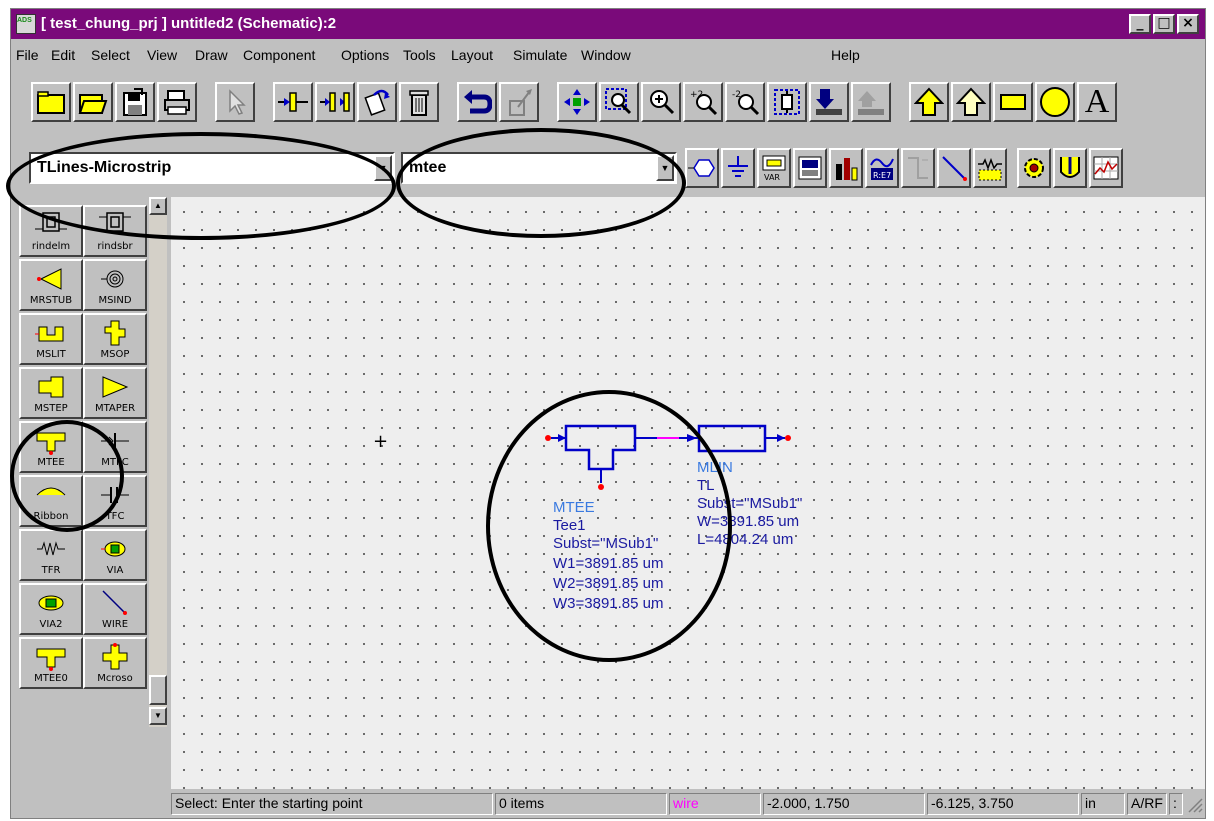 The image size is (1214, 821). Describe the element at coordinates (115, 609) in the screenshot. I see `palette-item-wire: WIRE` at that location.